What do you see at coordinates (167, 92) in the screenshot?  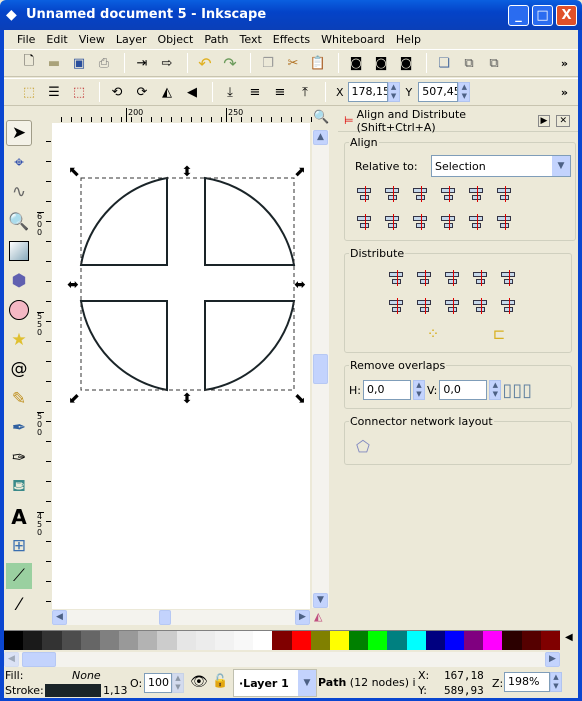 I see `flip-horizontal-icon: ◭` at bounding box center [167, 92].